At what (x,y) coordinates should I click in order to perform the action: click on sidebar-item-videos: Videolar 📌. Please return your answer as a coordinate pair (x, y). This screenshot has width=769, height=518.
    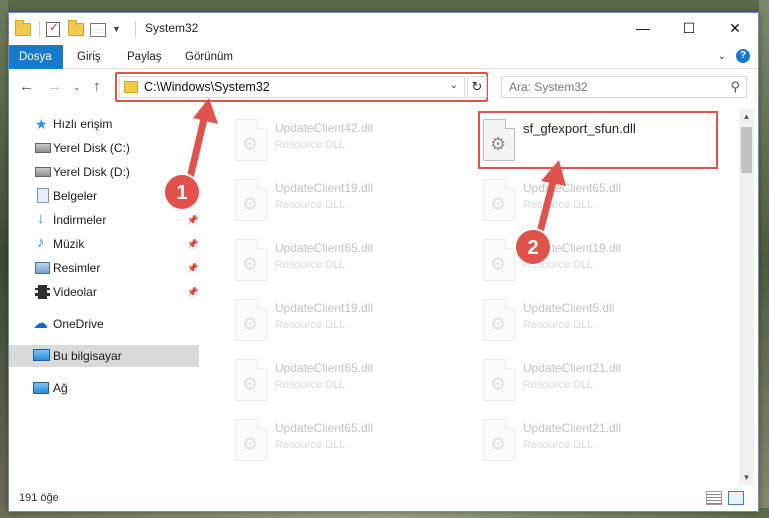
    Looking at the image, I should click on (104, 292).